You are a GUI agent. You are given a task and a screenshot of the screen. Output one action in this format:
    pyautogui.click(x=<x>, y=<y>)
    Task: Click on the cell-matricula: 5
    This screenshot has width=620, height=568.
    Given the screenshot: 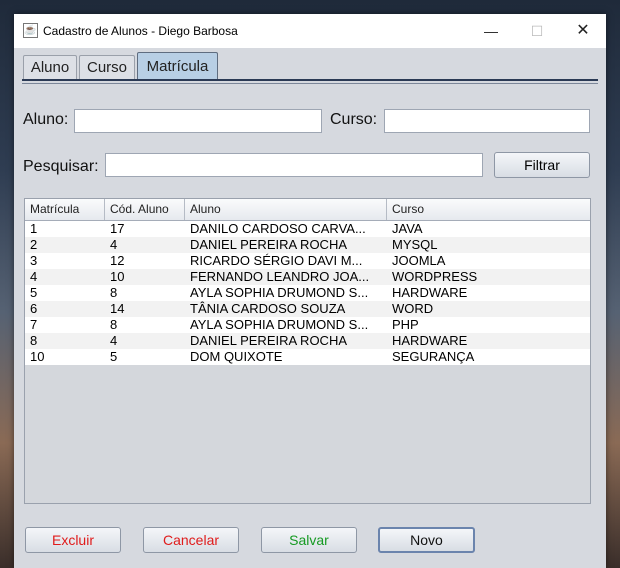 What is the action you would take?
    pyautogui.click(x=34, y=292)
    